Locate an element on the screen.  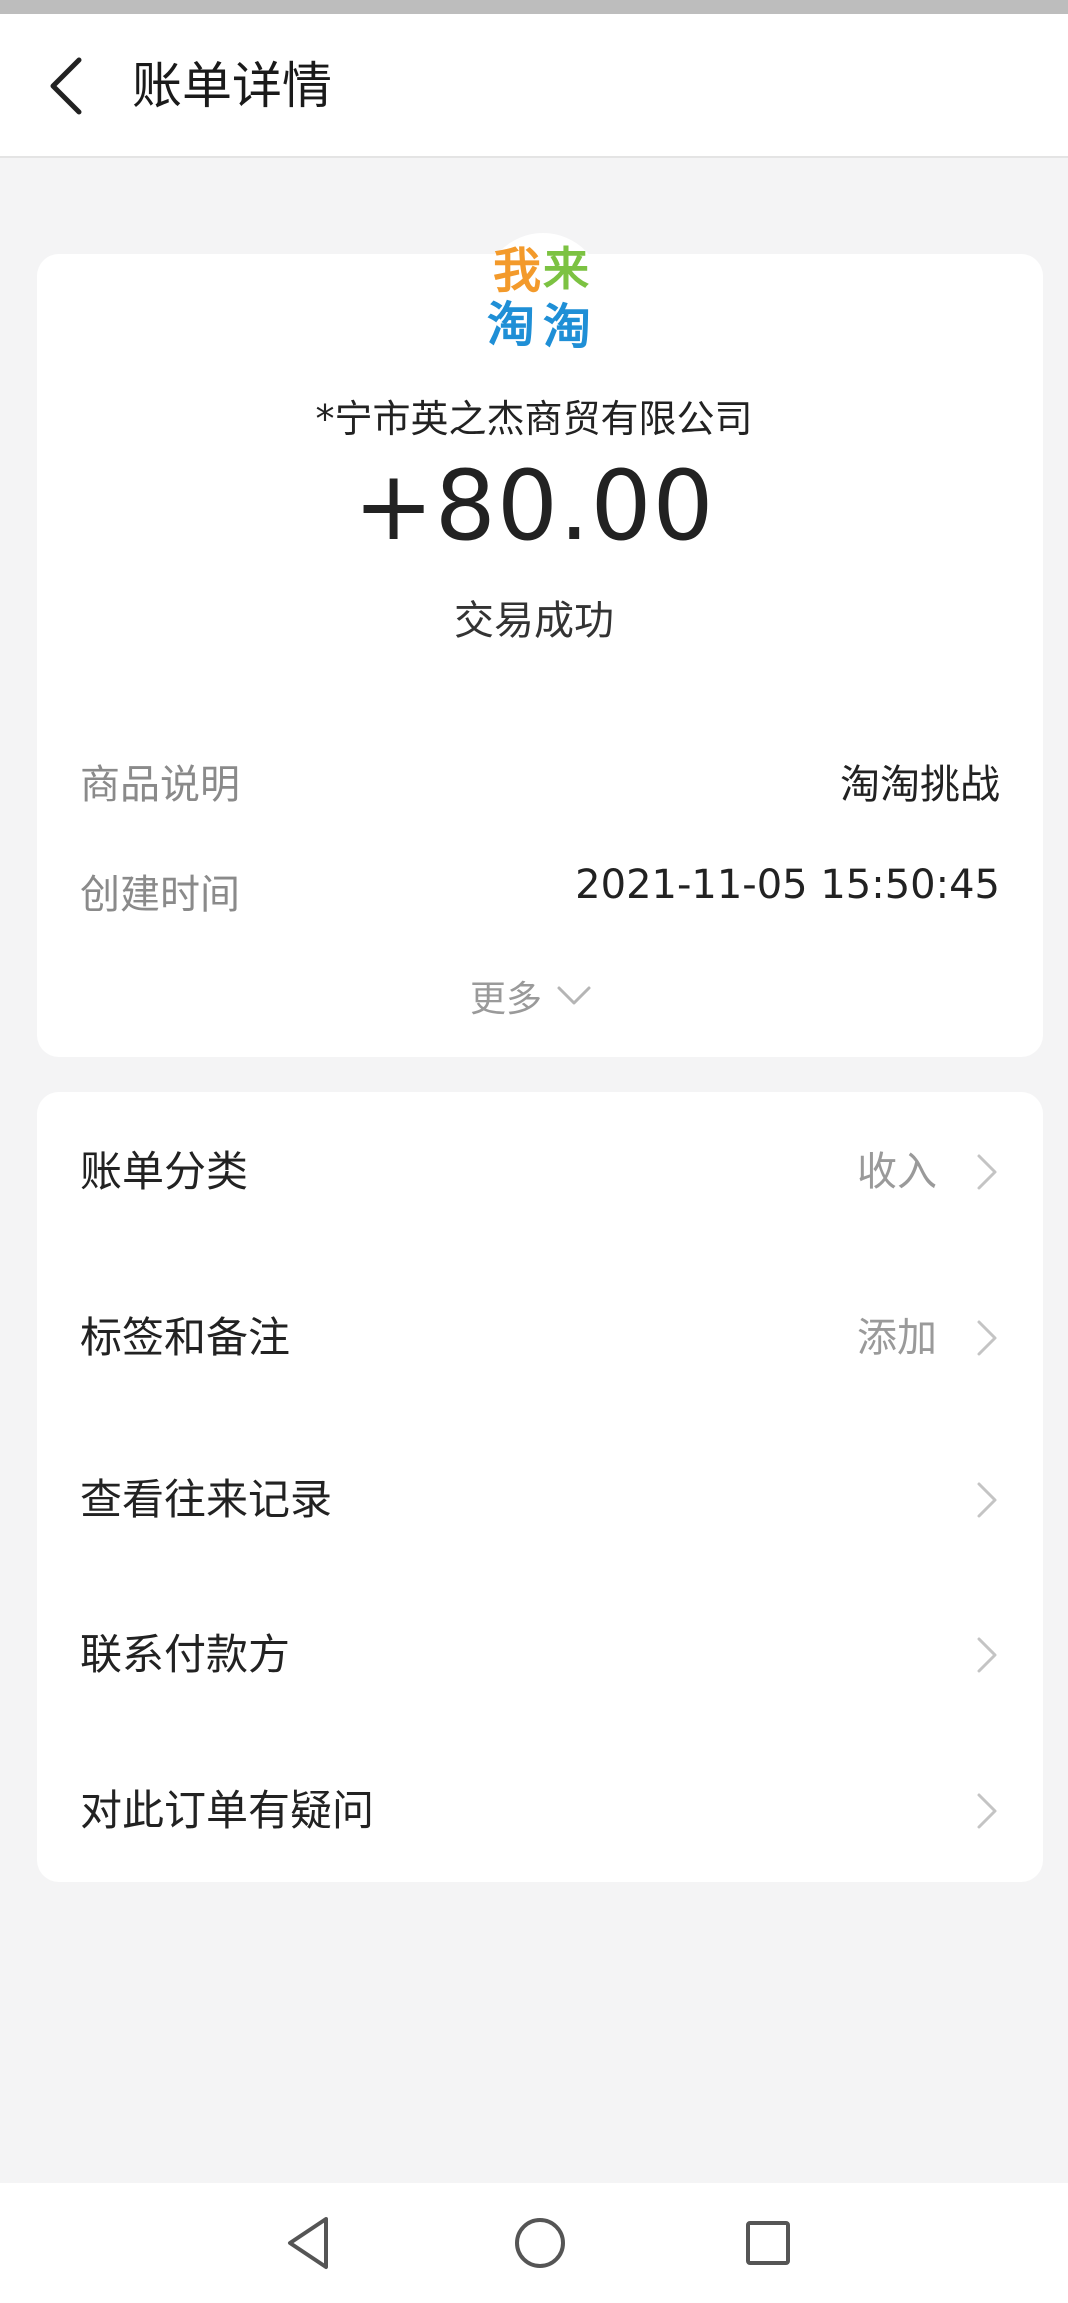
created-time-value: 2021-11-05 15:50:45 is located at coordinates (787, 885).